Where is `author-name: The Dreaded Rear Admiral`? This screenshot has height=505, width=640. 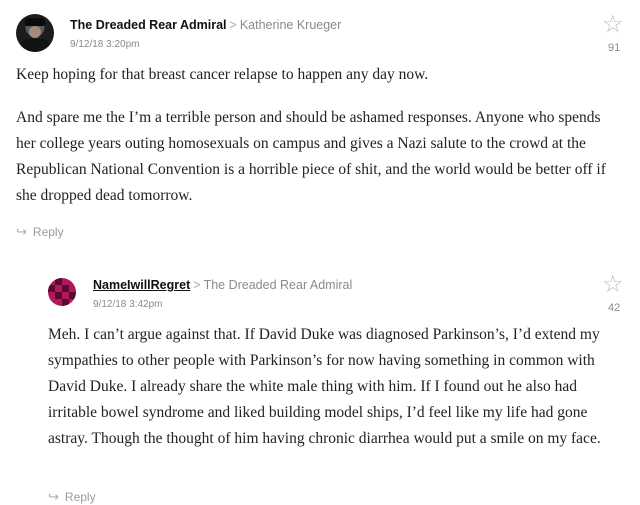 author-name: The Dreaded Rear Admiral is located at coordinates (148, 25).